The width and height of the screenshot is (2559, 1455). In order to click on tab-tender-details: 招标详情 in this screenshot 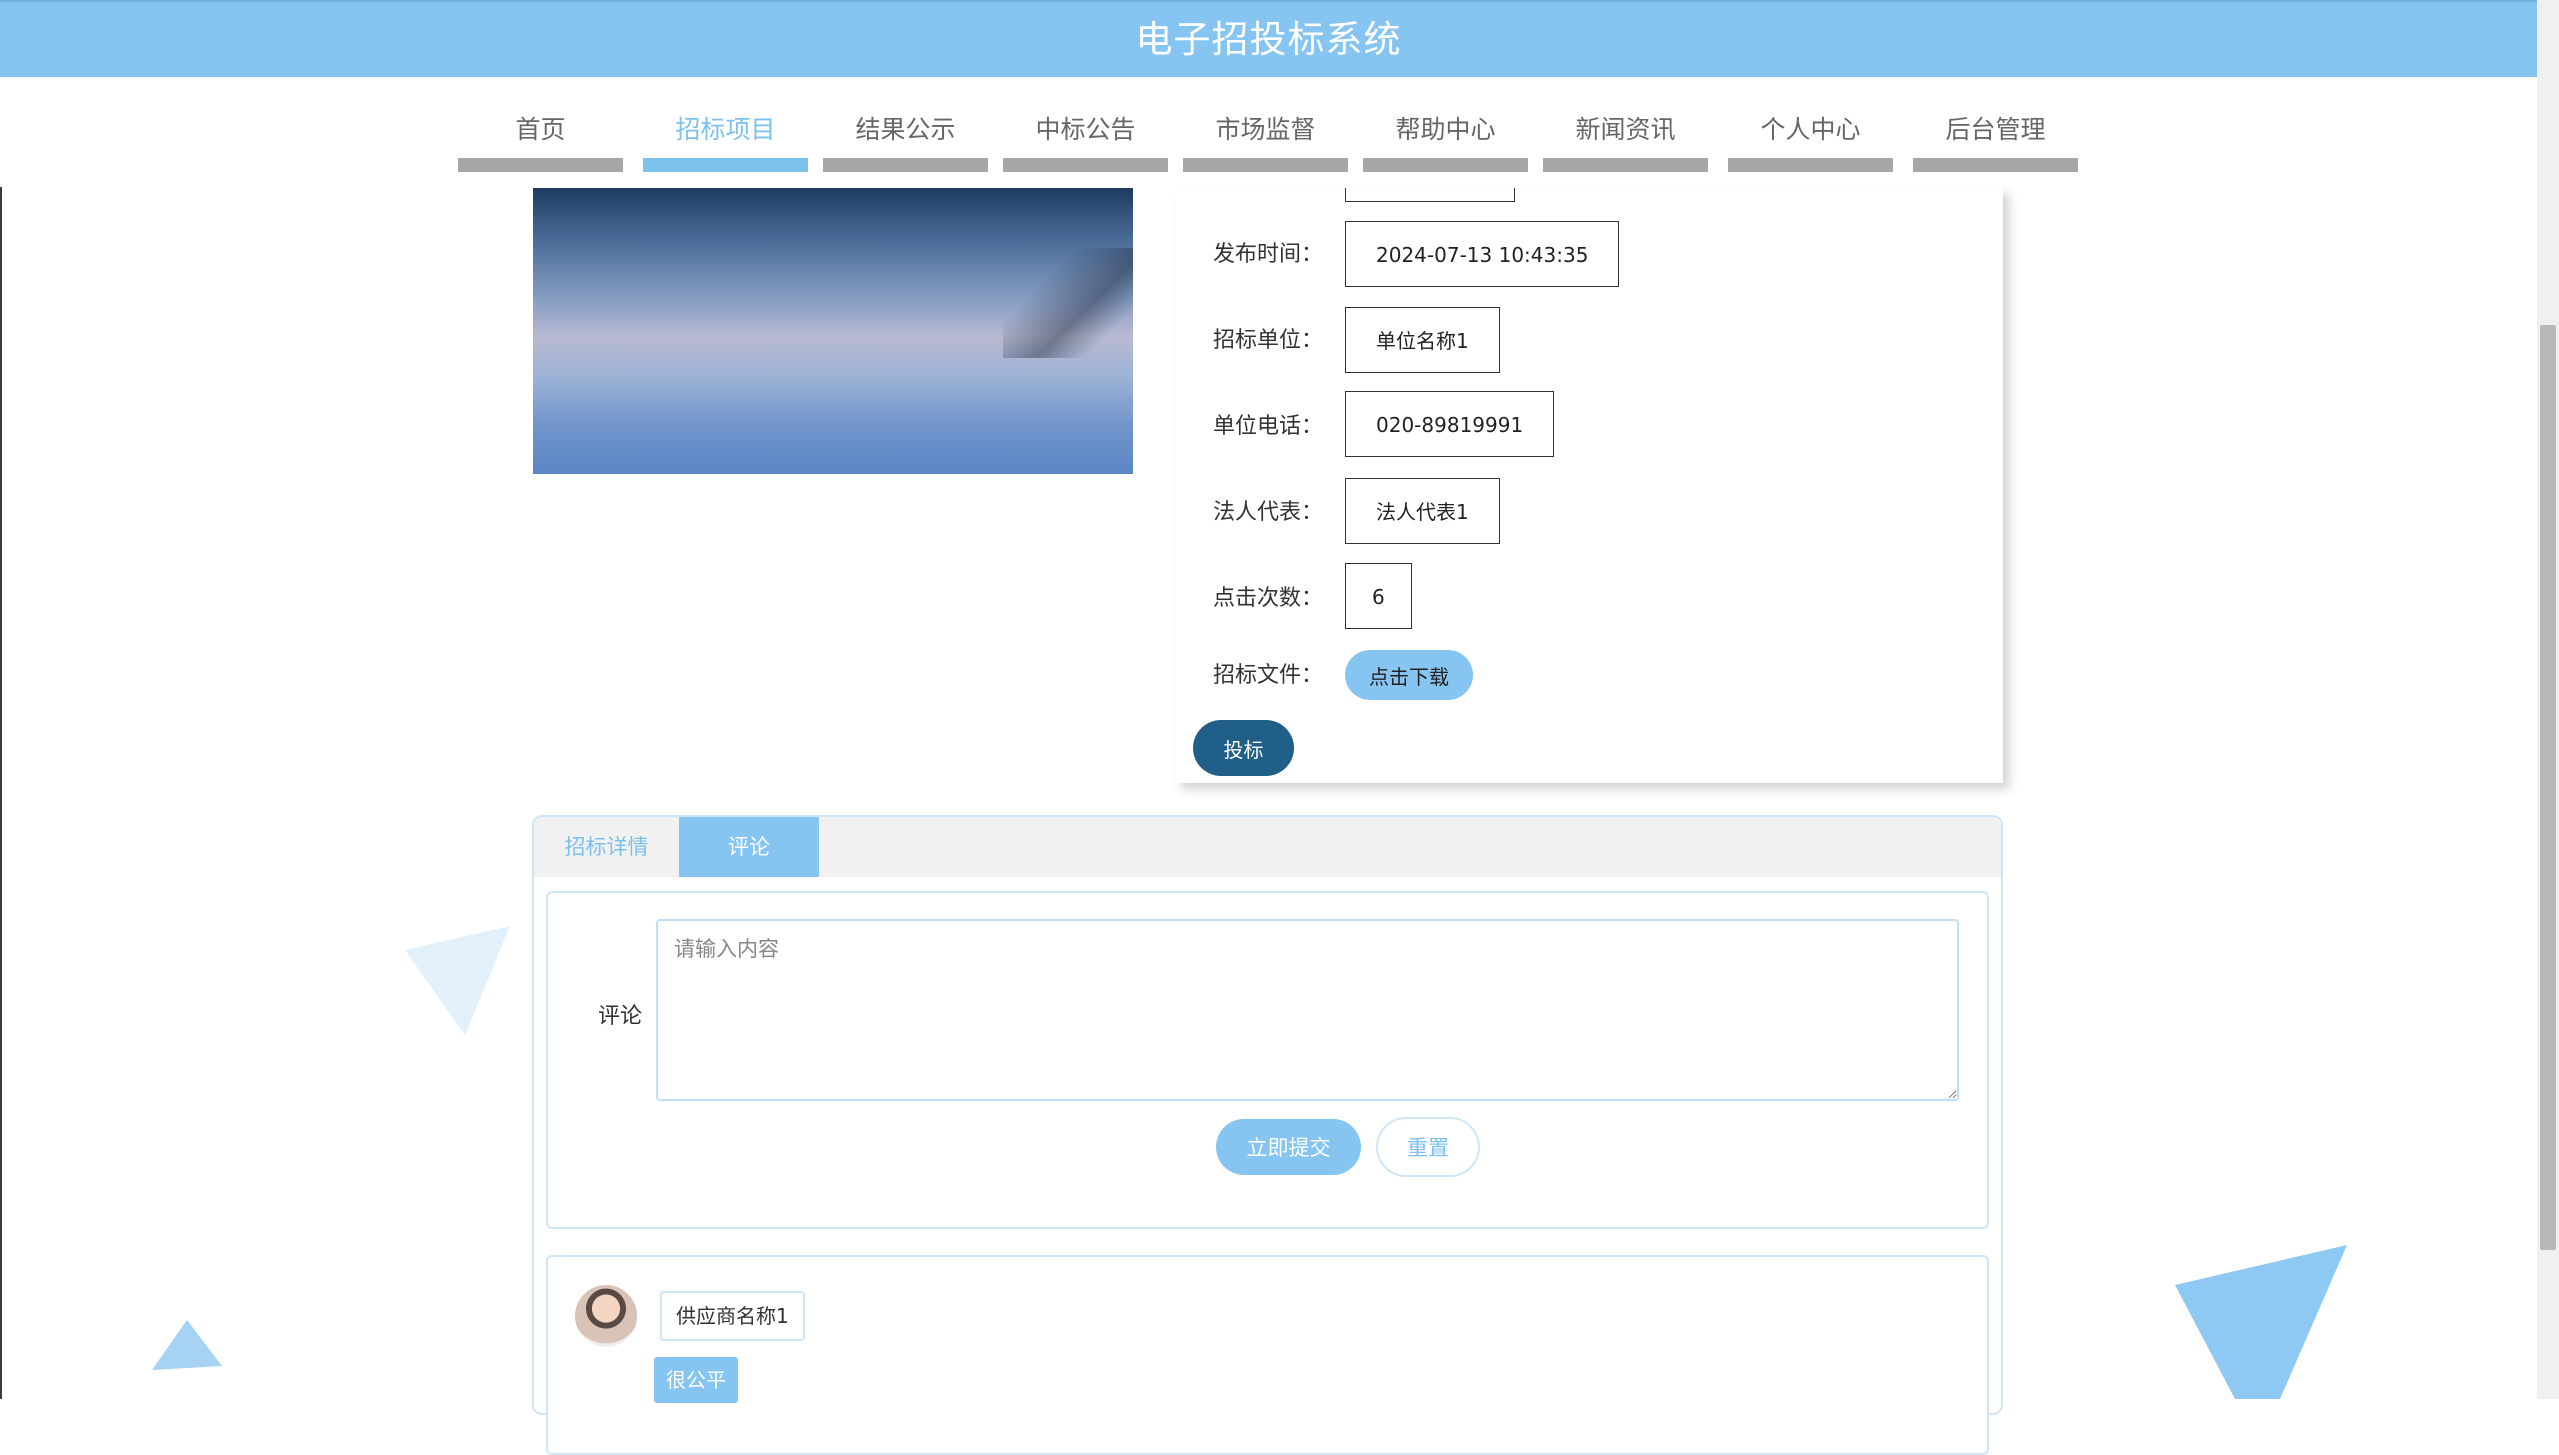, I will do `click(606, 847)`.